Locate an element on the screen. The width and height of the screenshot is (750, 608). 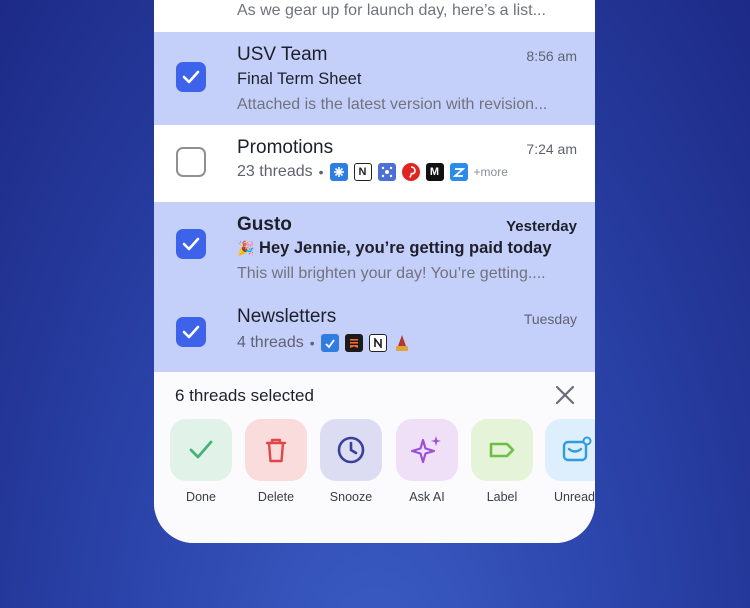
label-label: Label is located at coordinates (502, 497).